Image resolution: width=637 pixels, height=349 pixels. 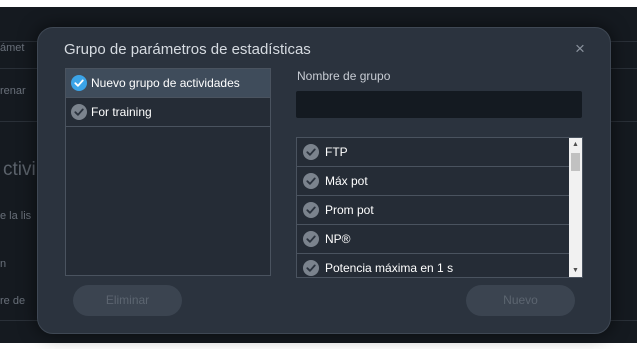 I want to click on stat-item-potencia-1s: Potencia máxima en 1 s, so click(x=439, y=265).